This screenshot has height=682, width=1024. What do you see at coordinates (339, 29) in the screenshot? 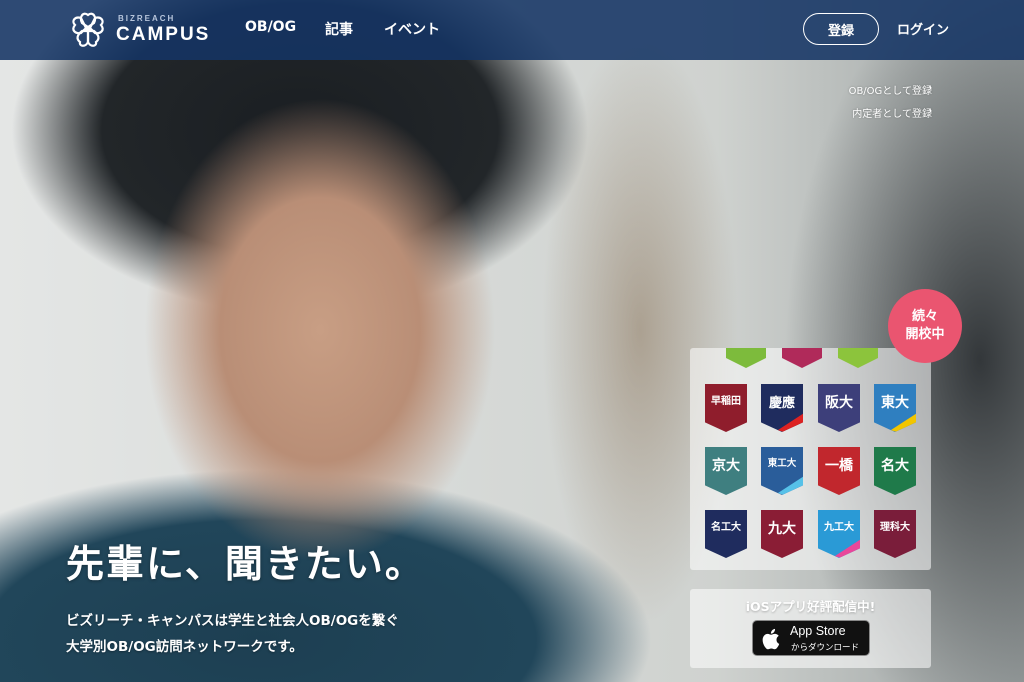
I see `nav-articles: 記事` at bounding box center [339, 29].